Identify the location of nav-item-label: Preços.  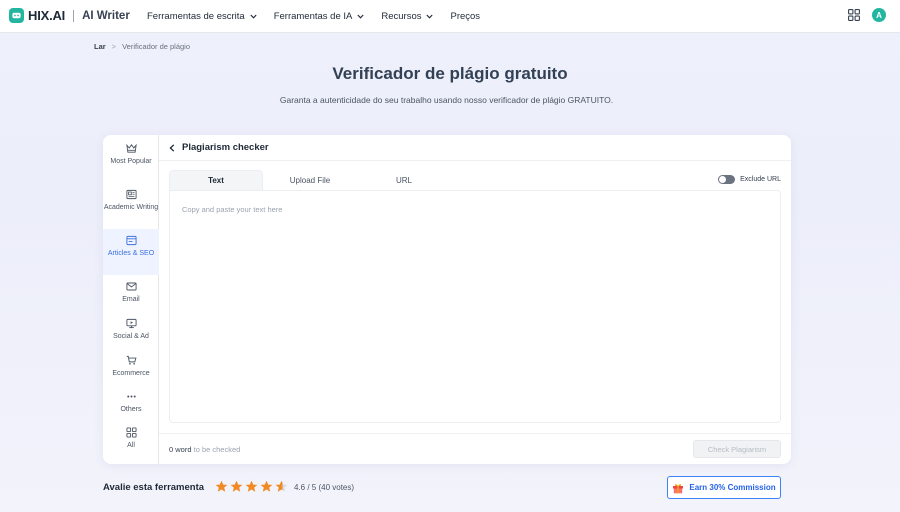
(465, 16).